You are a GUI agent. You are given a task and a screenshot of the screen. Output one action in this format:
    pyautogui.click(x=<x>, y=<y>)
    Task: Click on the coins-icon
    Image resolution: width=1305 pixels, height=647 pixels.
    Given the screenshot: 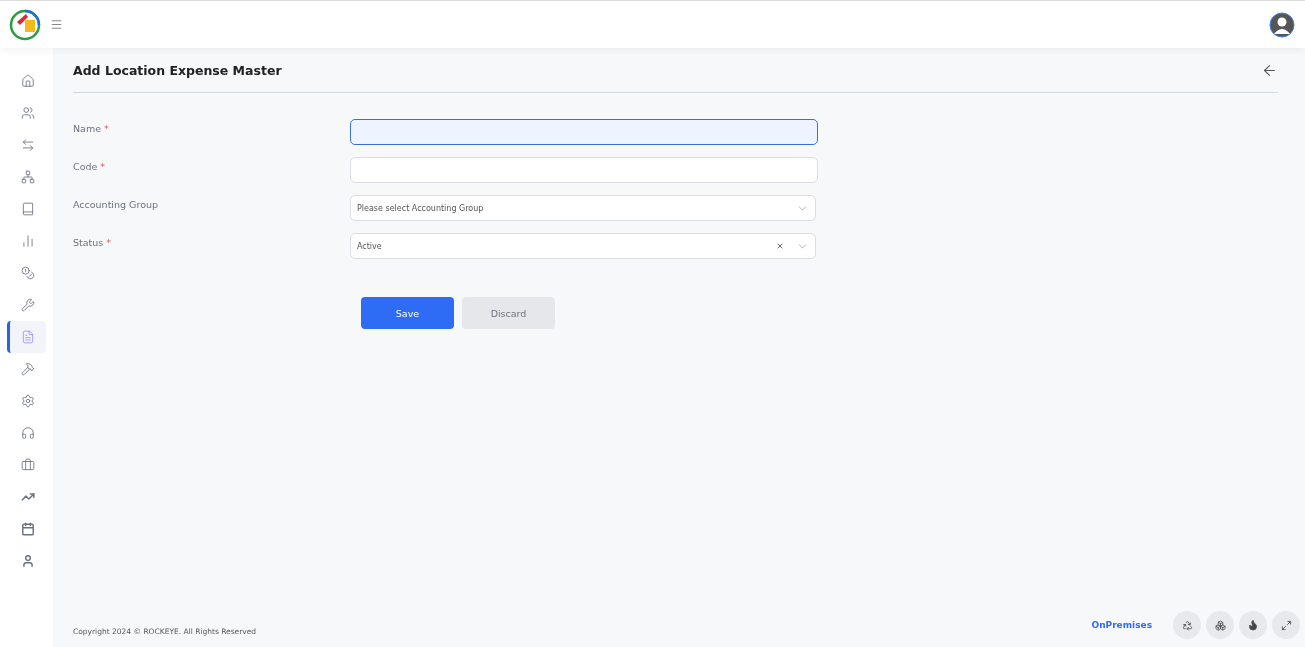 What is the action you would take?
    pyautogui.click(x=28, y=273)
    